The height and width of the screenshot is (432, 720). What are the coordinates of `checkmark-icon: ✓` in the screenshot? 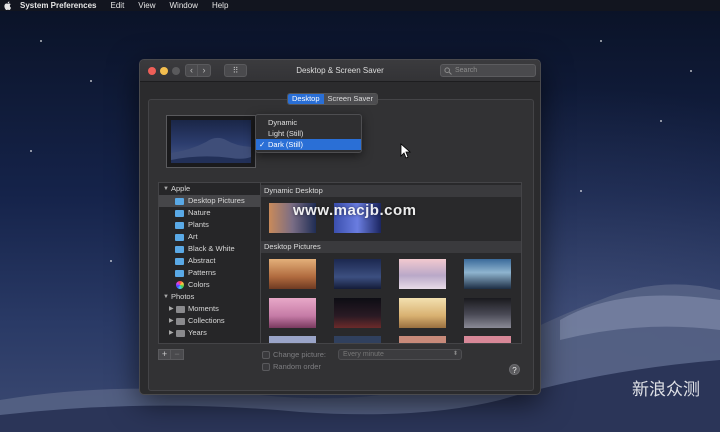 It's located at (262, 144).